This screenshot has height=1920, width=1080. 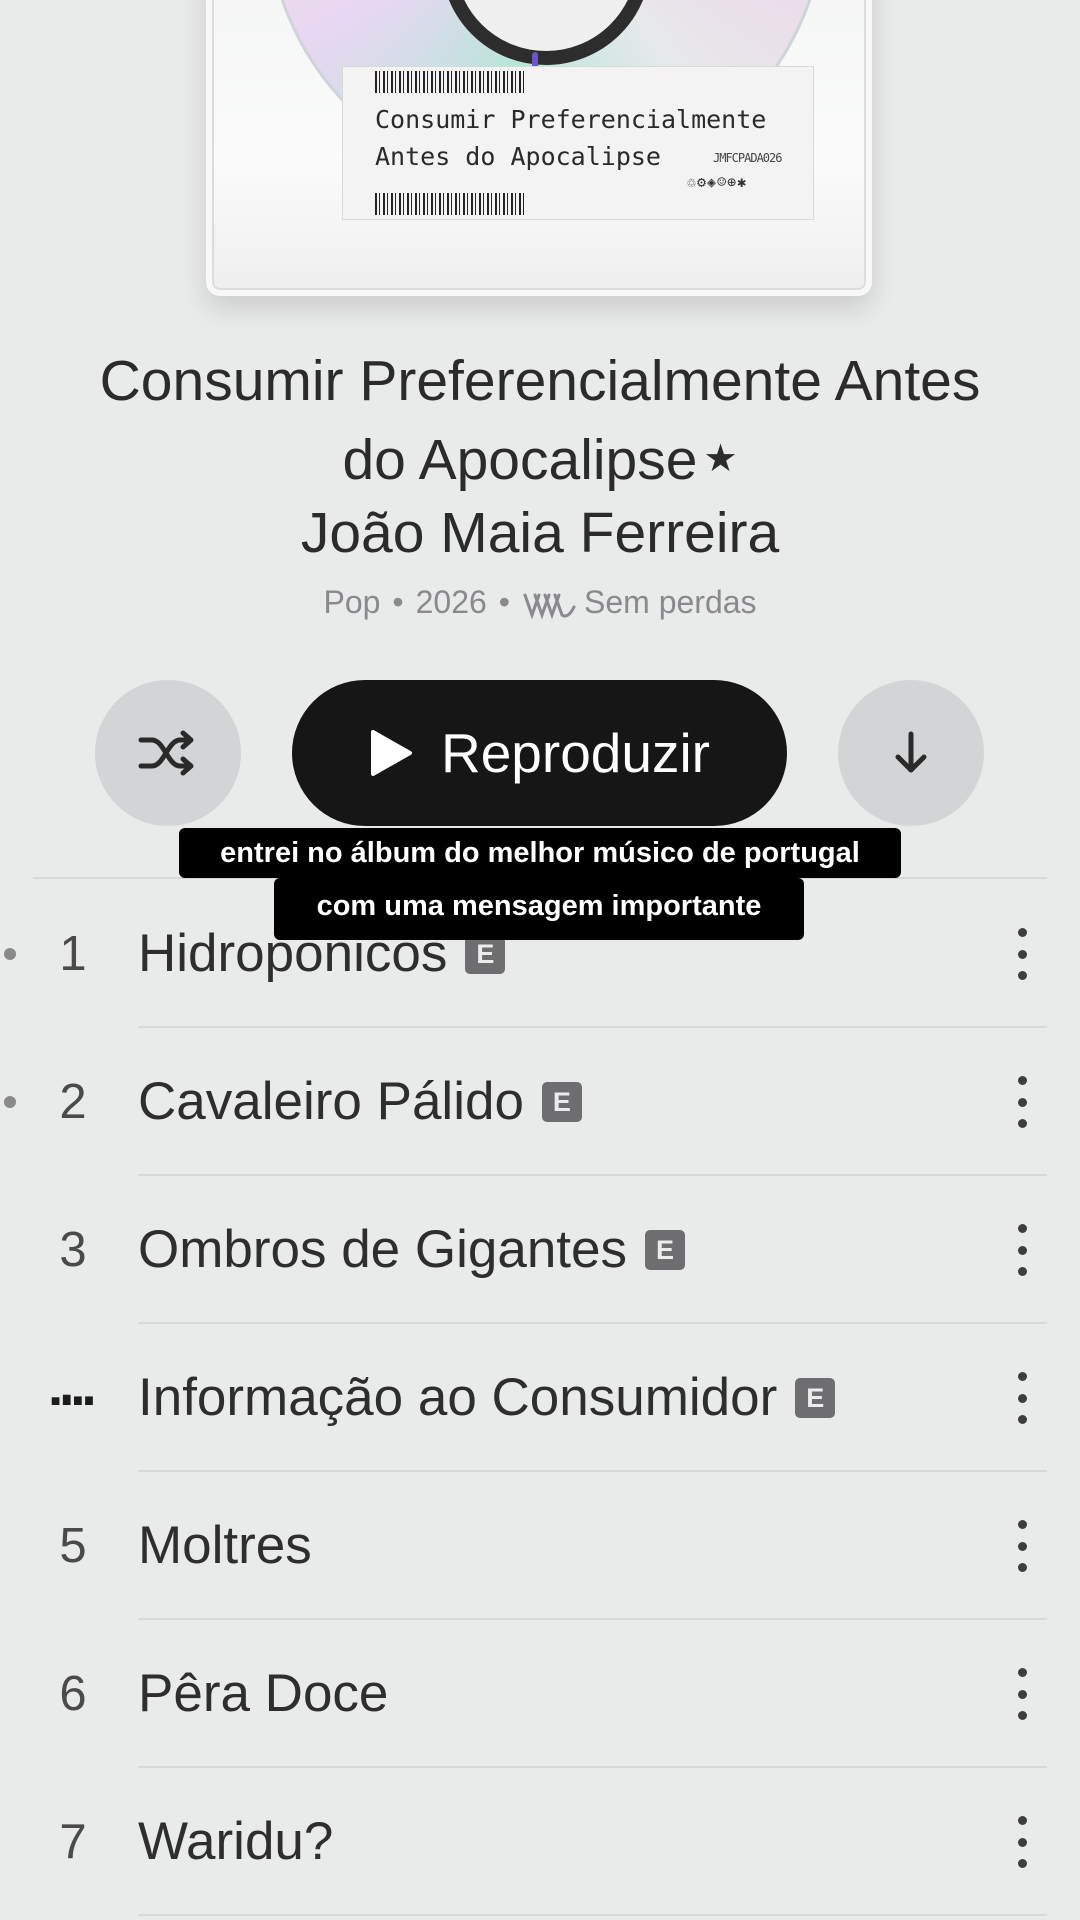 I want to click on artist-name: João Maia Ferreira, so click(x=540, y=533).